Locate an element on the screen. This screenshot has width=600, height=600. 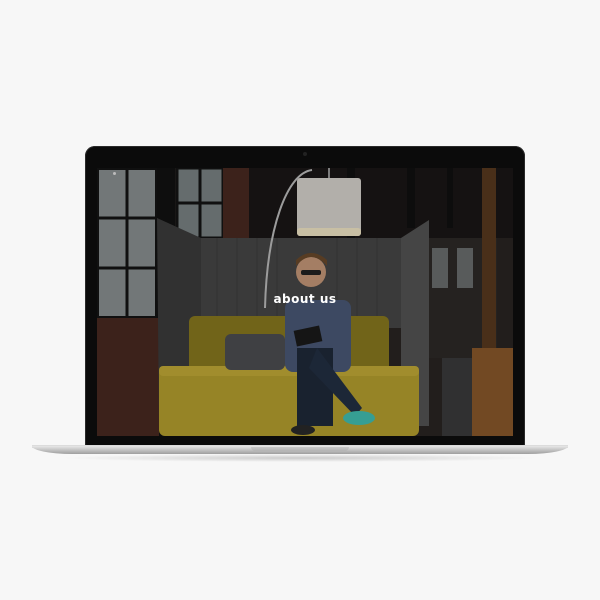
menu-dot-icon is located at coordinates (114, 173).